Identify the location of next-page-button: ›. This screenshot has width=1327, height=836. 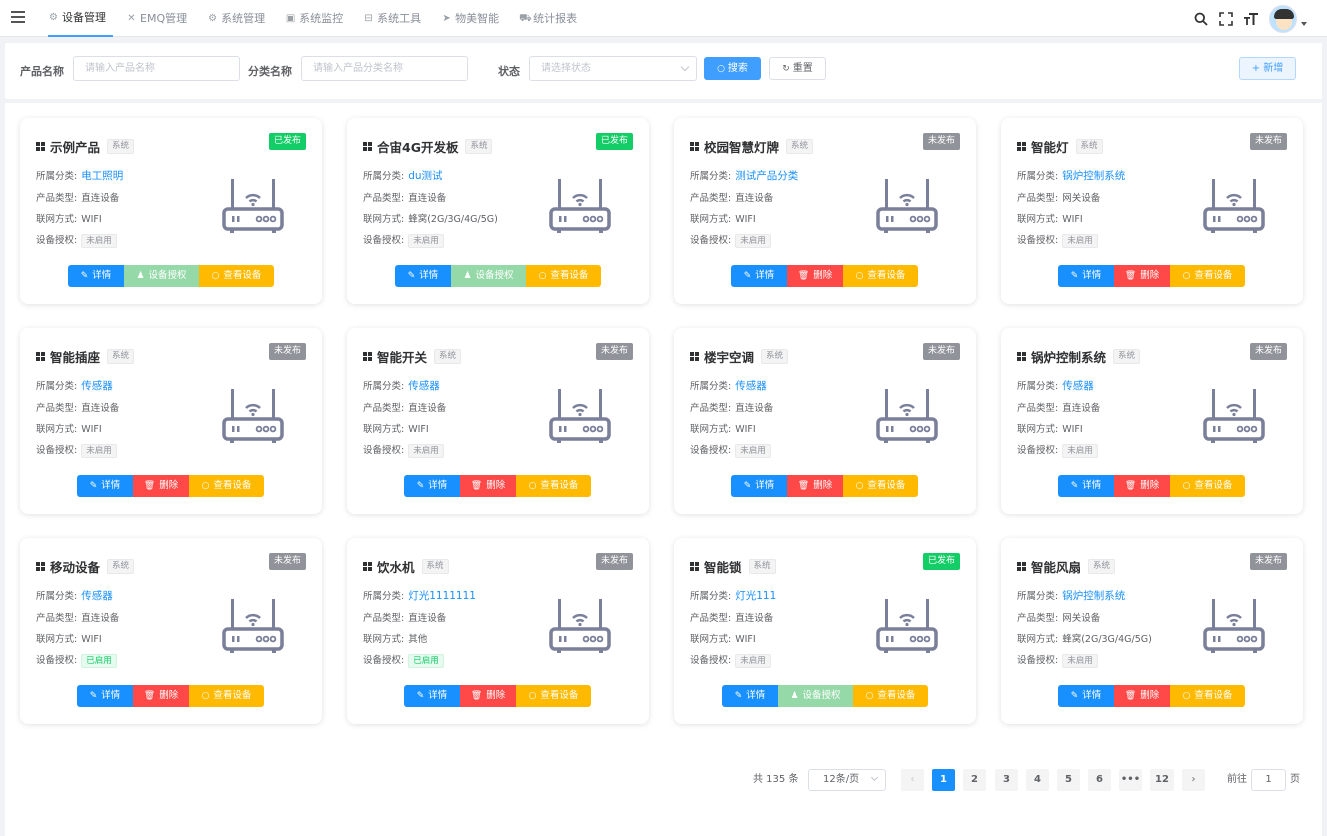
(1193, 780).